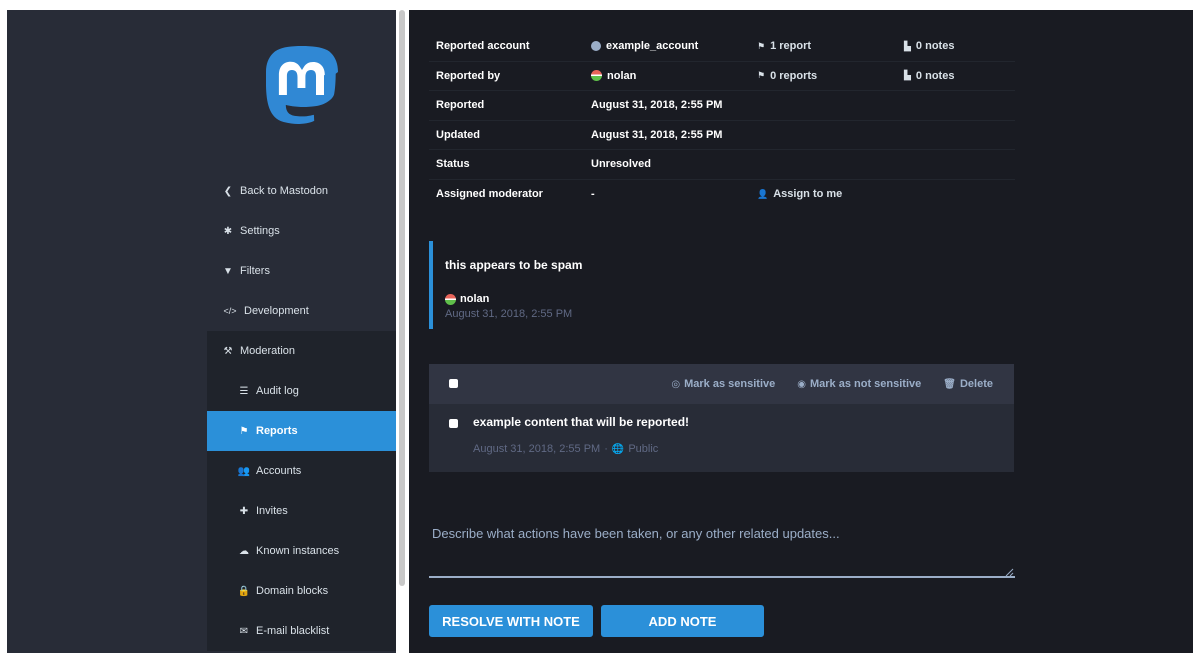 The image size is (1195, 655). I want to click on gear-icon: ✱, so click(228, 231).